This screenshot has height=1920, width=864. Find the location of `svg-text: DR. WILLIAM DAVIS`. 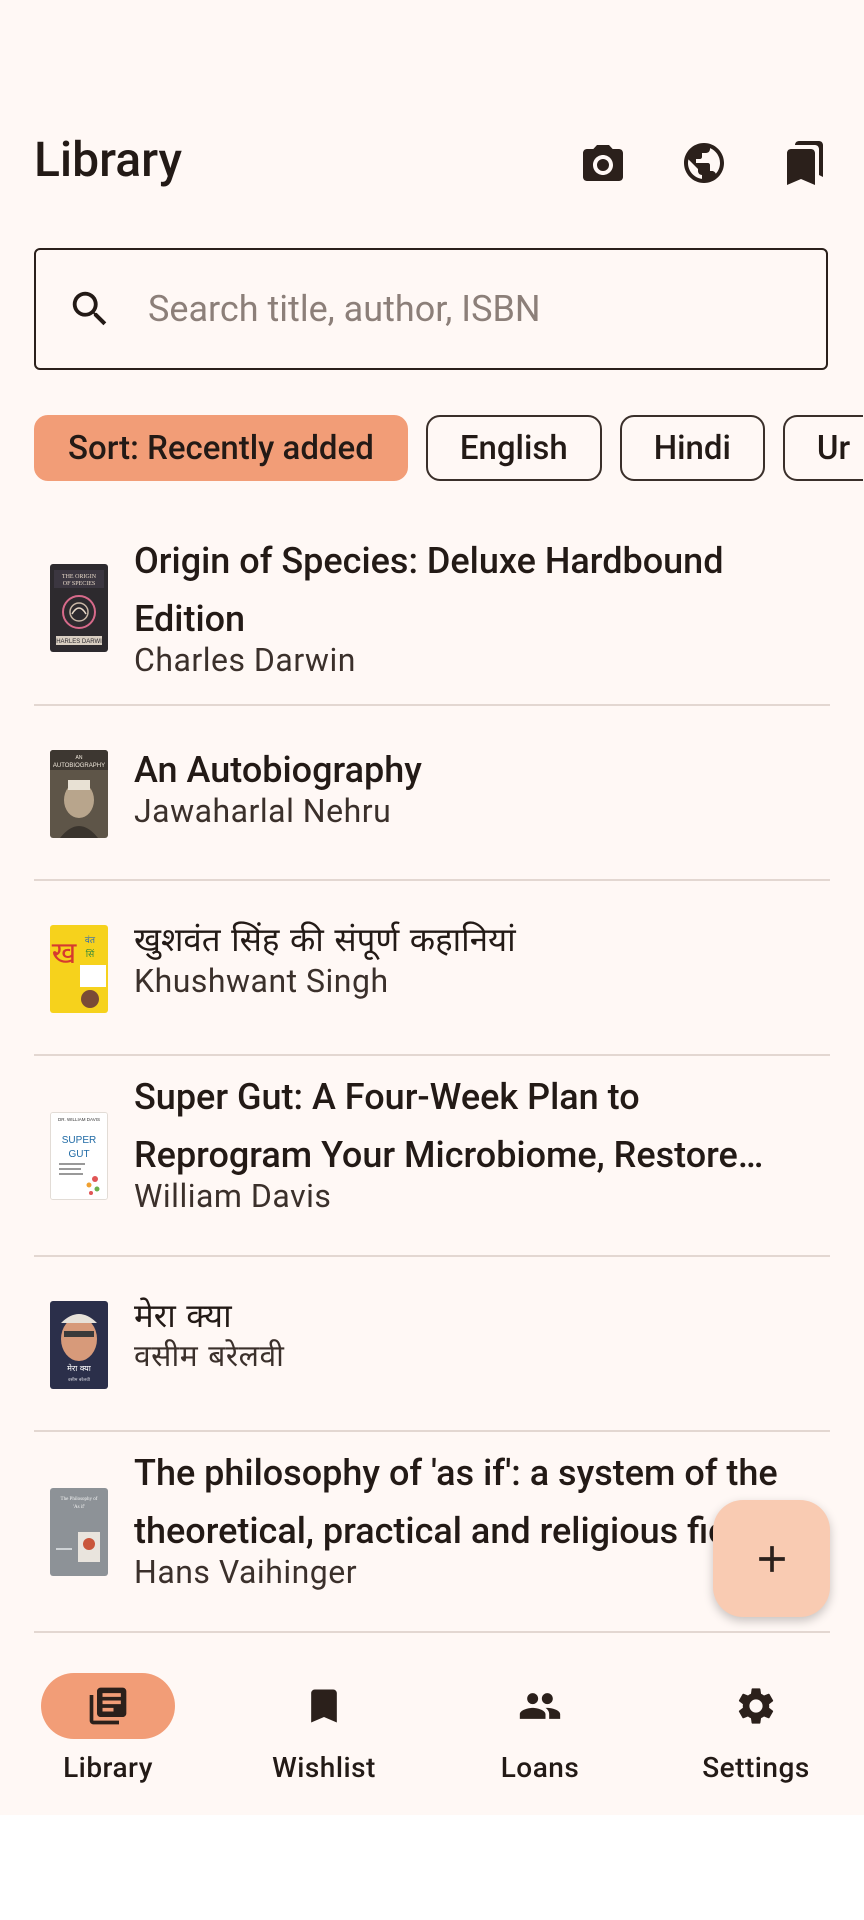

svg-text: DR. WILLIAM DAVIS is located at coordinates (79, 1119).